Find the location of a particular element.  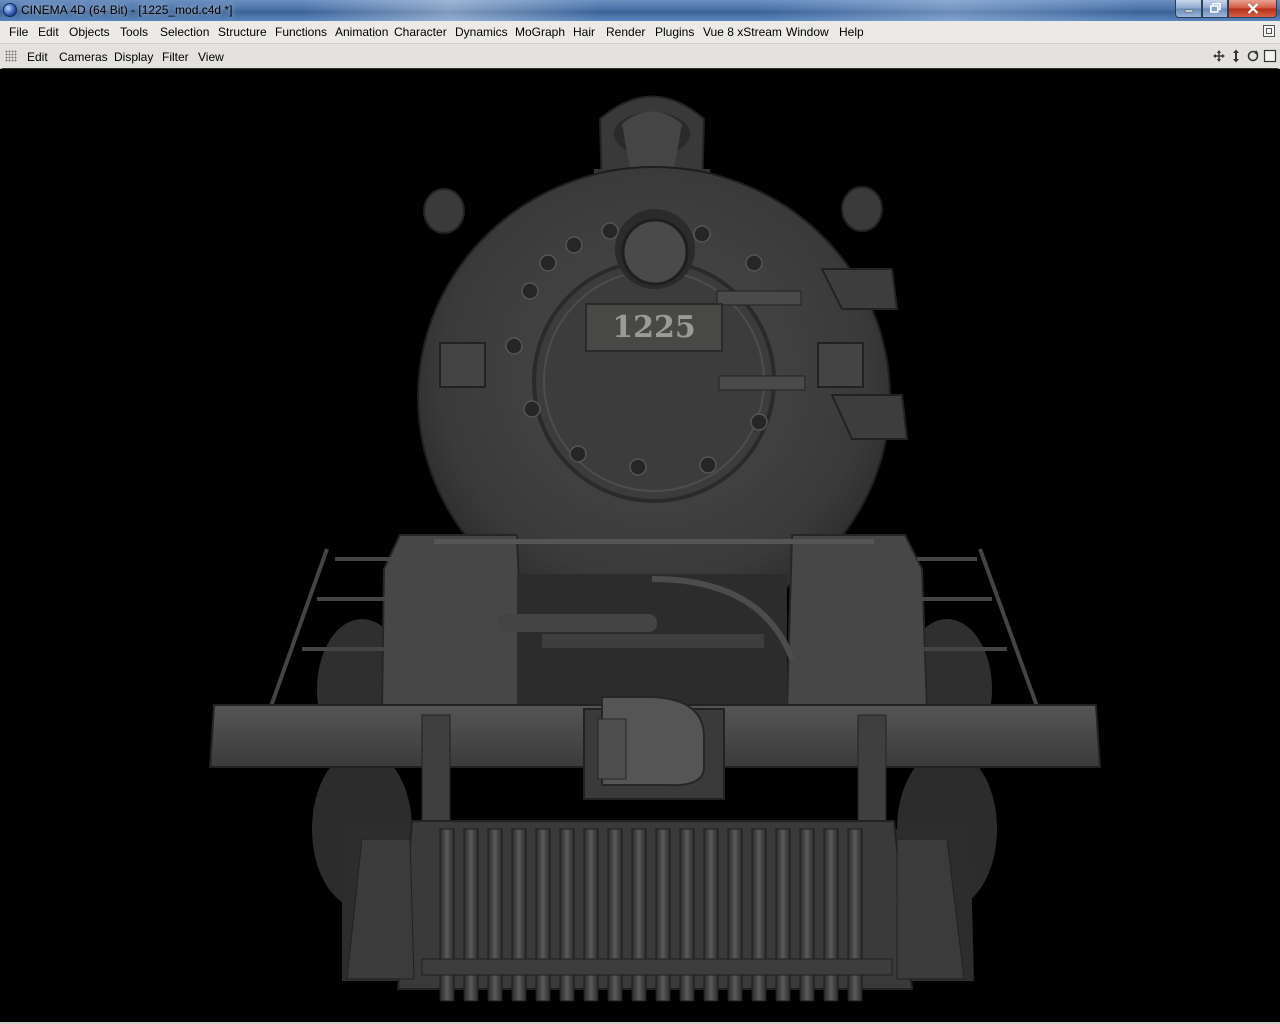

move-view-icon is located at coordinates (1219, 56).